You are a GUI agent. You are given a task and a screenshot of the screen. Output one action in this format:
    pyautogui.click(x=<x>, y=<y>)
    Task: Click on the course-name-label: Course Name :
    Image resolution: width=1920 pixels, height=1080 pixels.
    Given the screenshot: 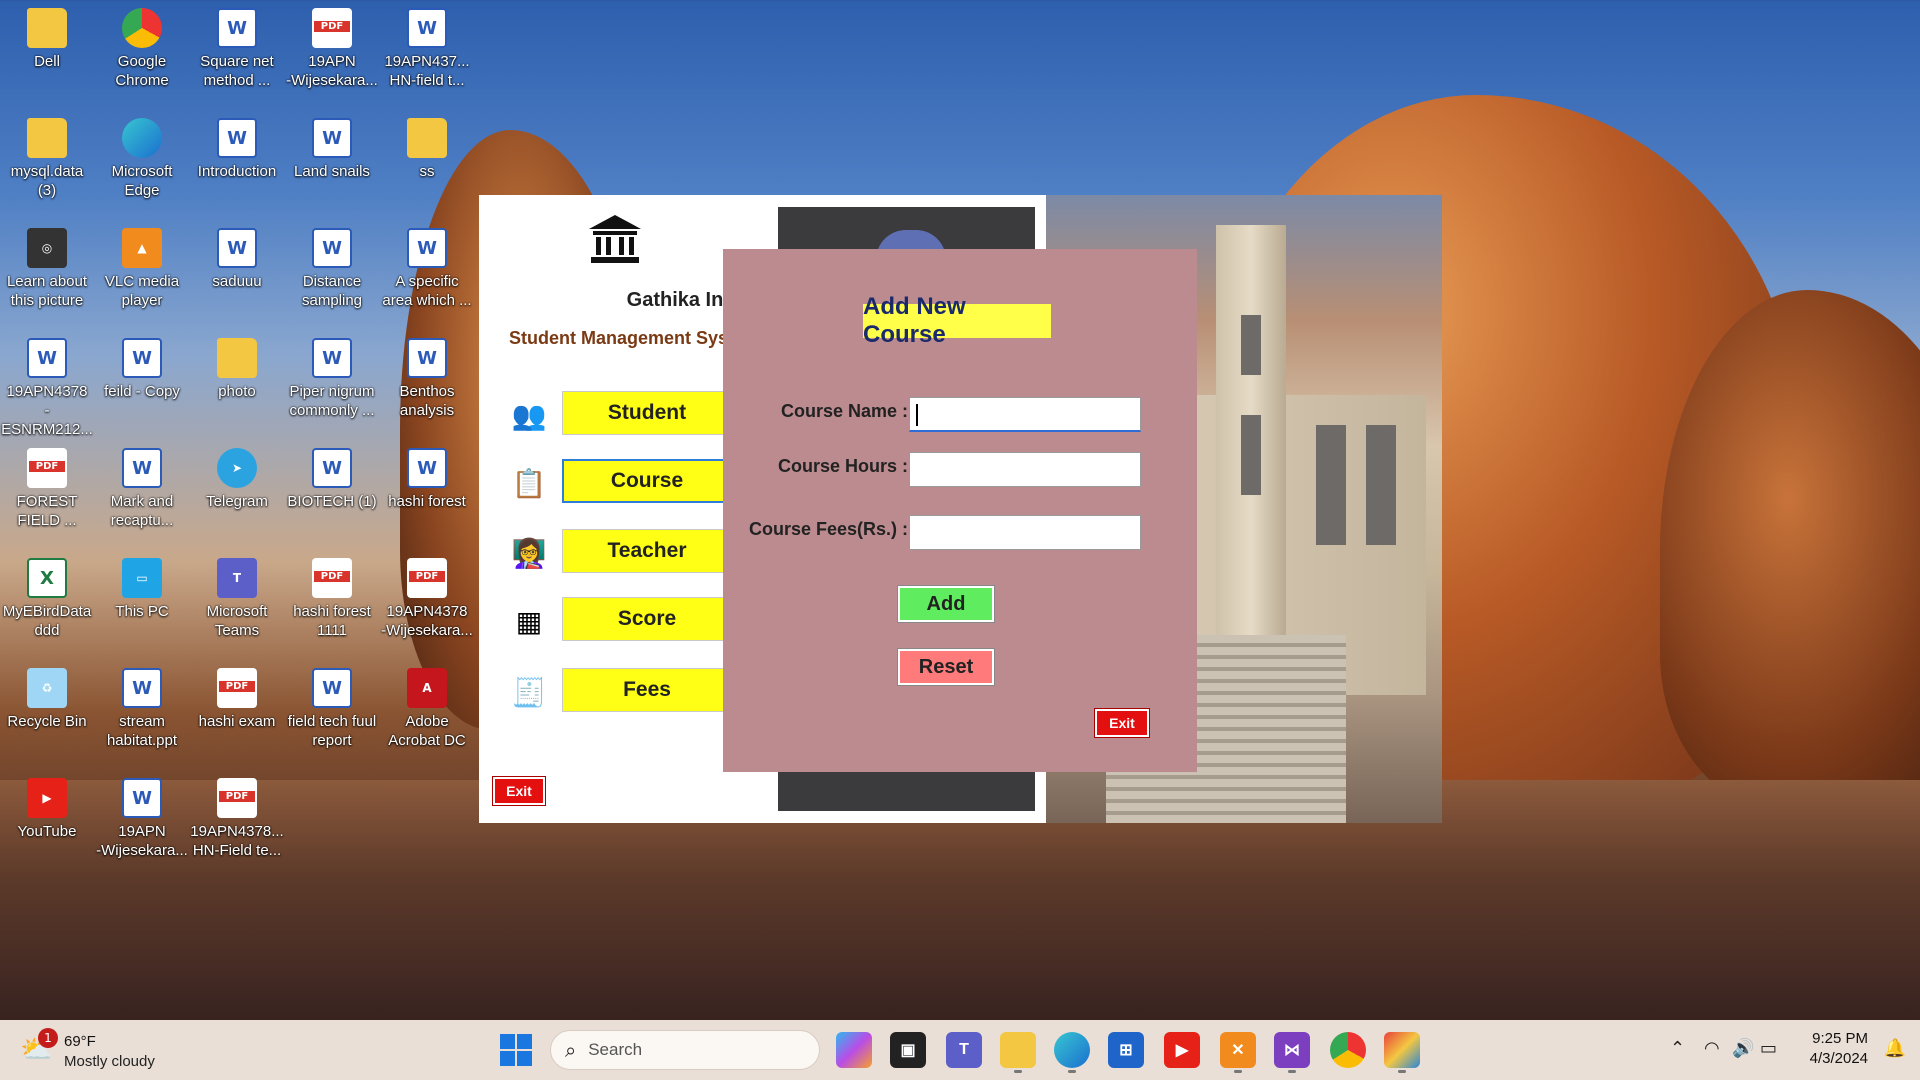 What is the action you would take?
    pyautogui.click(x=844, y=411)
    